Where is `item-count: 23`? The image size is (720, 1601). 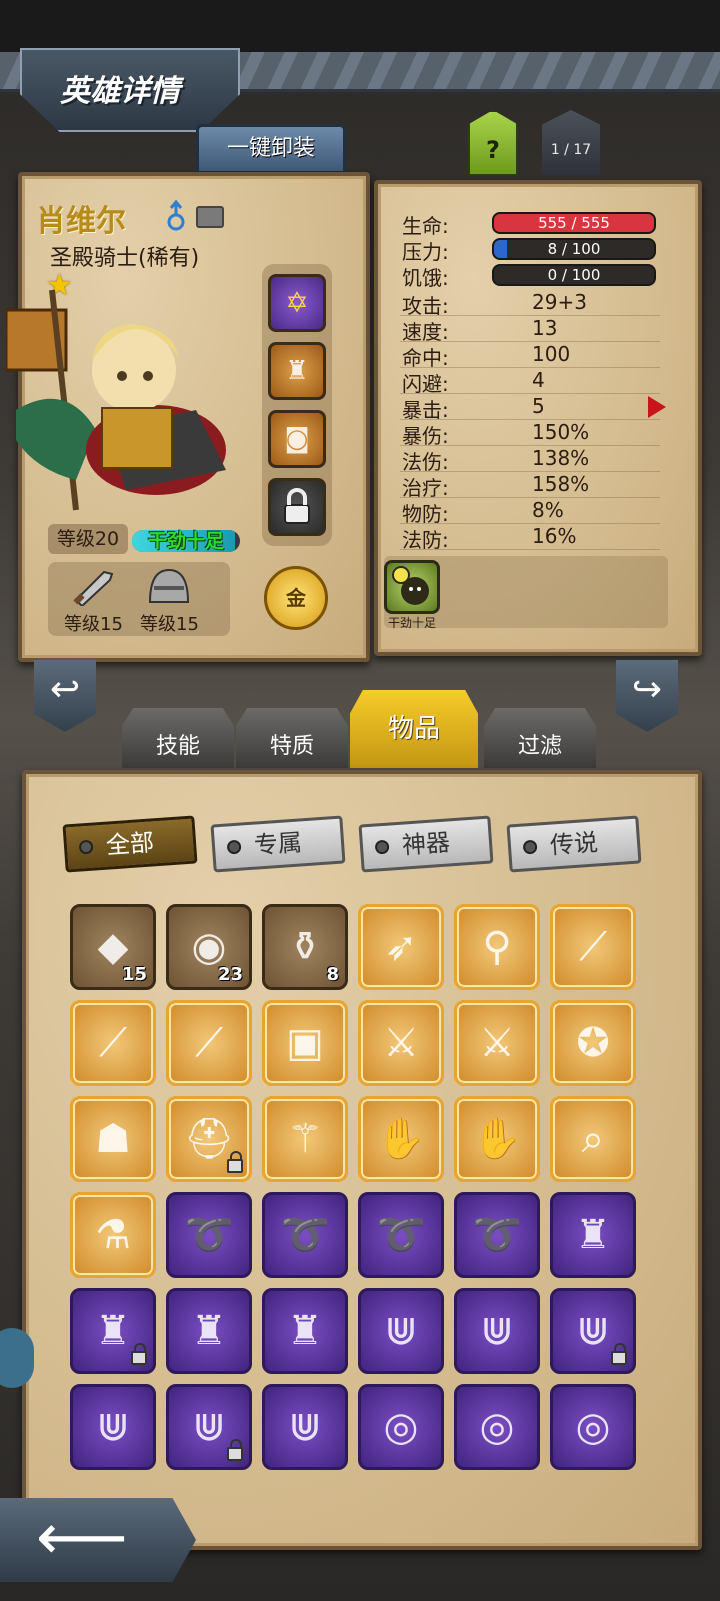 item-count: 23 is located at coordinates (230, 974).